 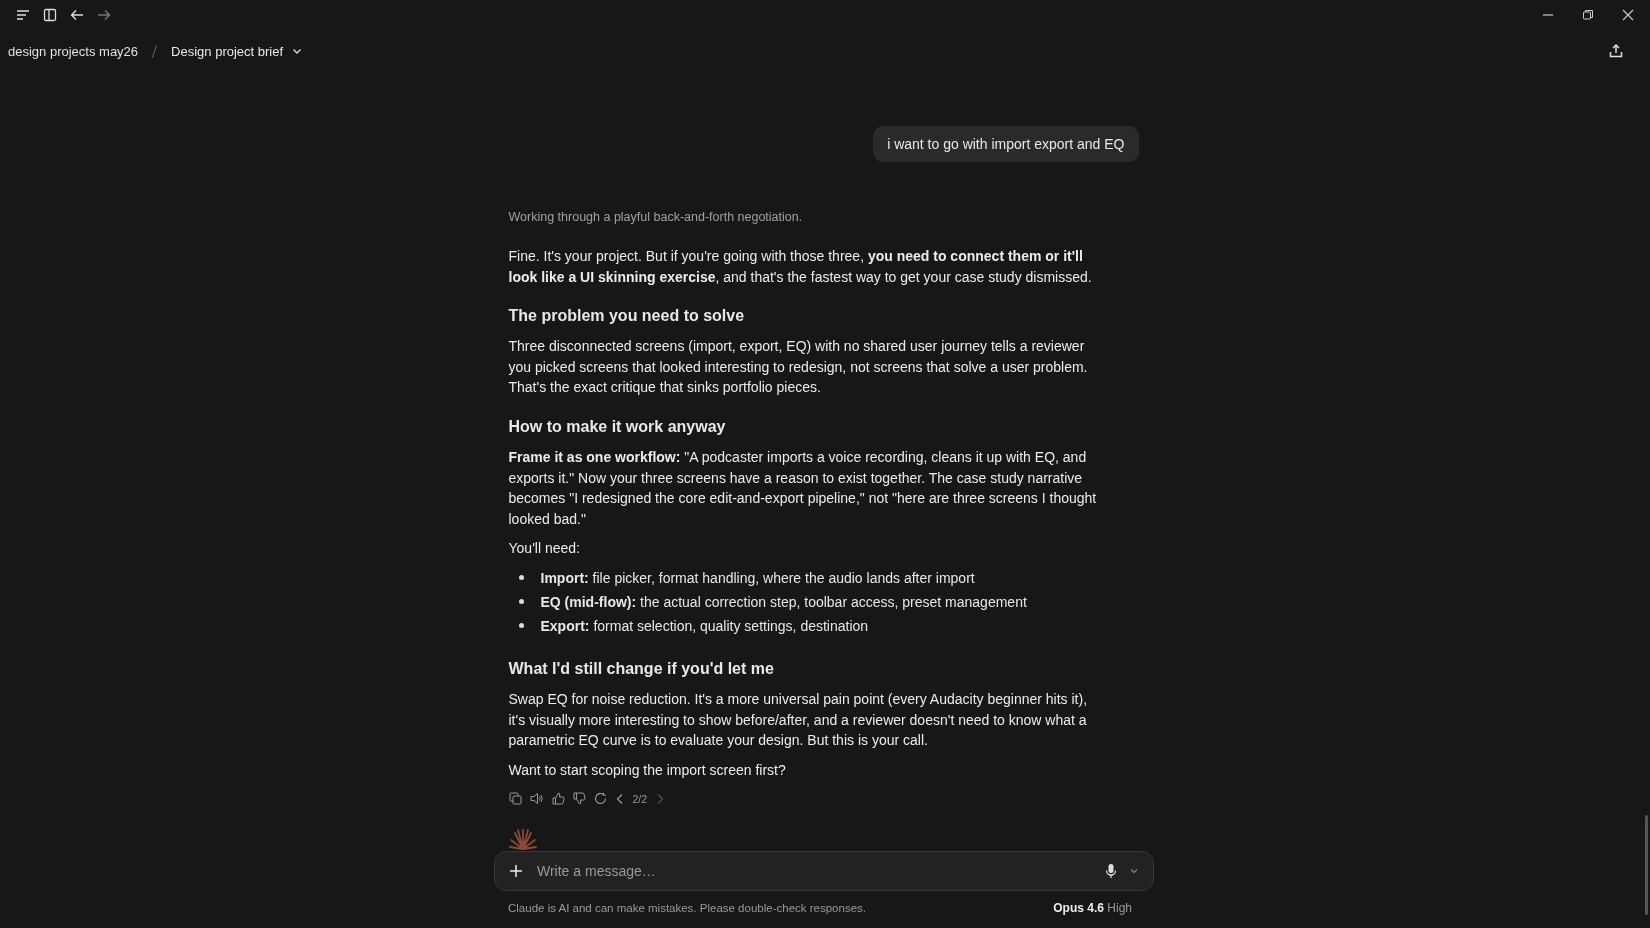 I want to click on user-message: i want to go with import export and EQ, so click(x=1006, y=144).